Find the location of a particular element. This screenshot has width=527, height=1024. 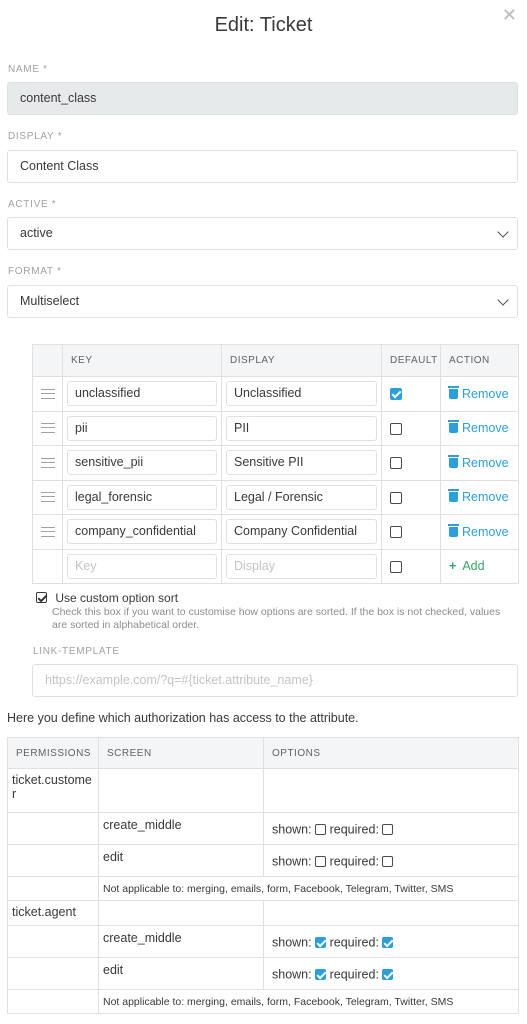

option-key-input: unclassified is located at coordinates (142, 394).